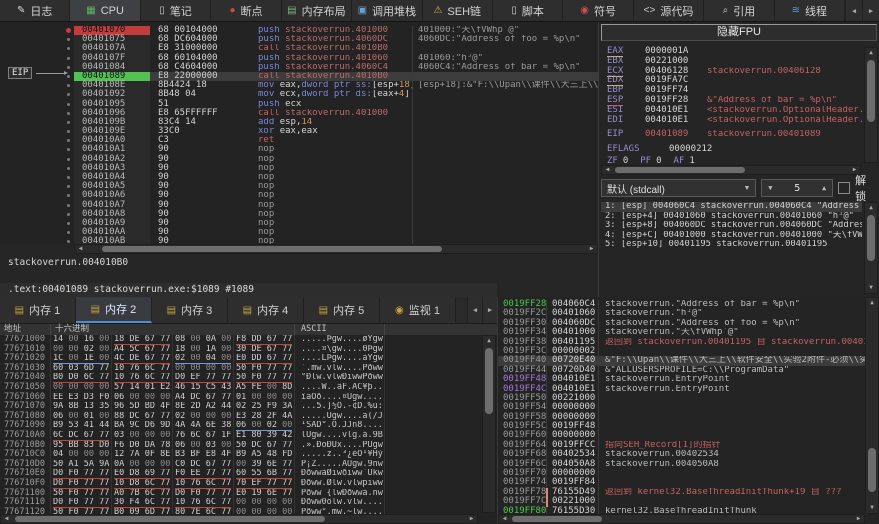 Image resolution: width=879 pixels, height=524 pixels. What do you see at coordinates (190, 310) in the screenshot?
I see `memory-tab: ▤ 内存 3` at bounding box center [190, 310].